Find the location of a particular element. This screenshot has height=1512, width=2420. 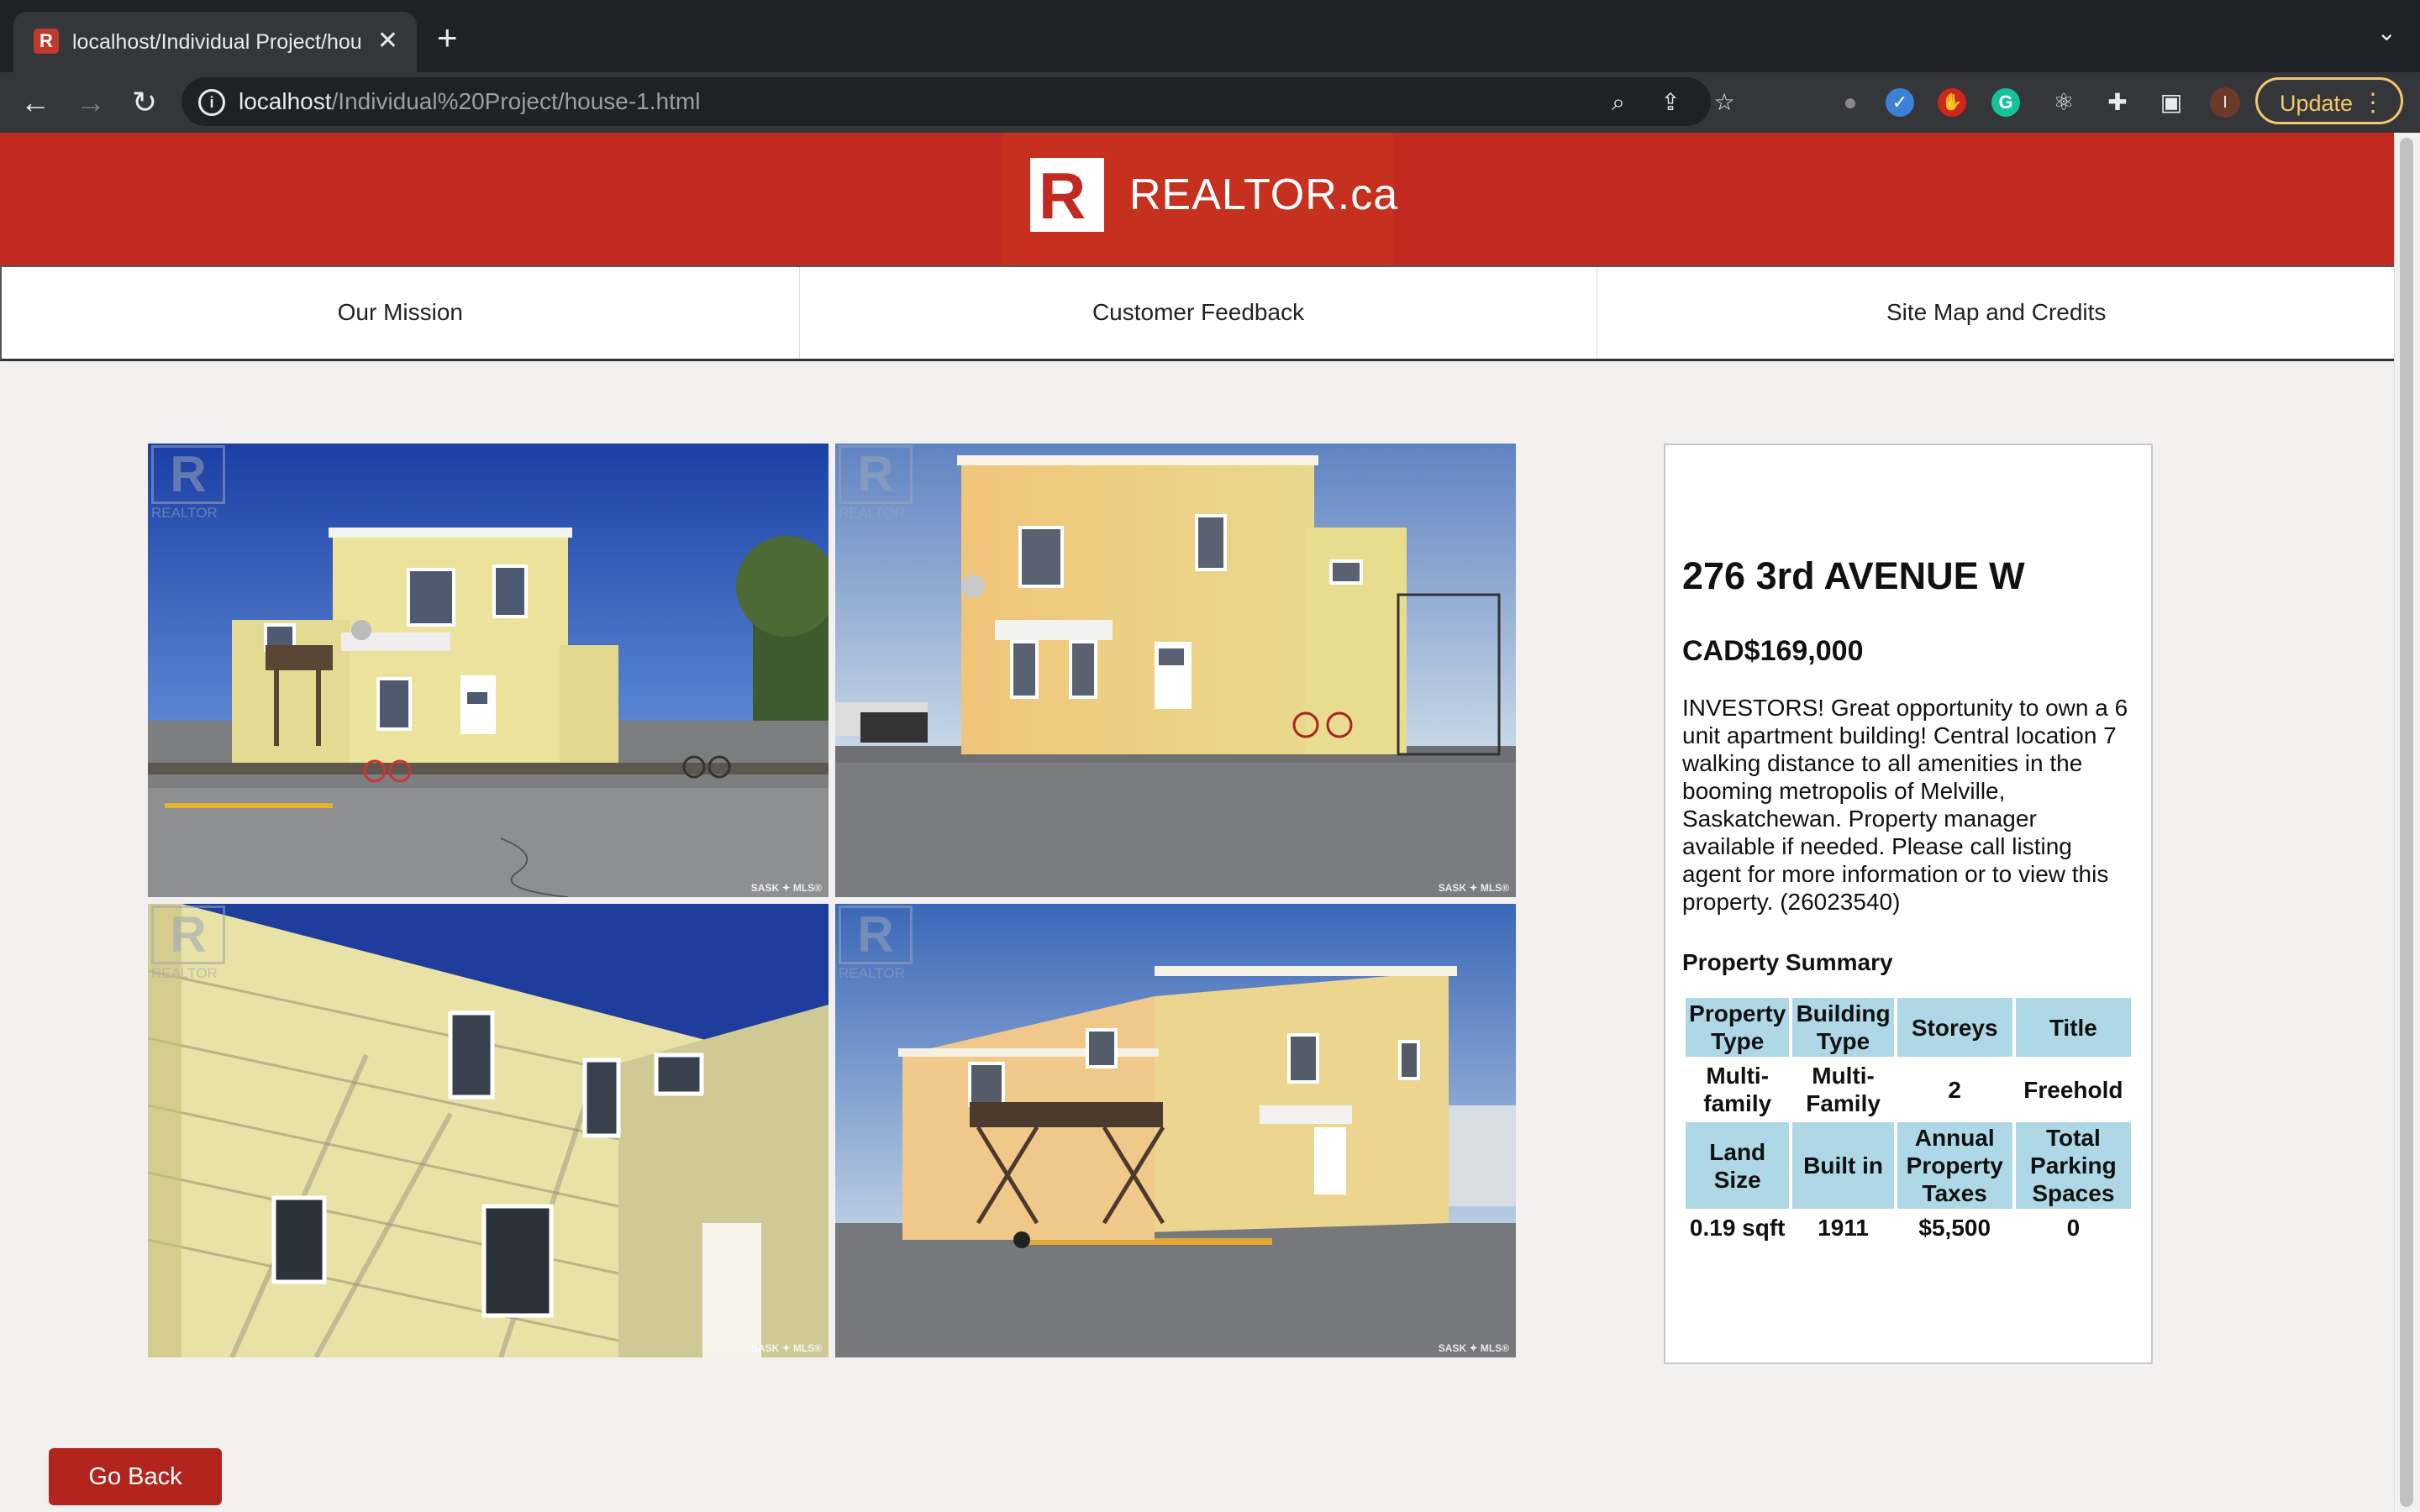

close-tab-icon: ✕ is located at coordinates (387, 41).